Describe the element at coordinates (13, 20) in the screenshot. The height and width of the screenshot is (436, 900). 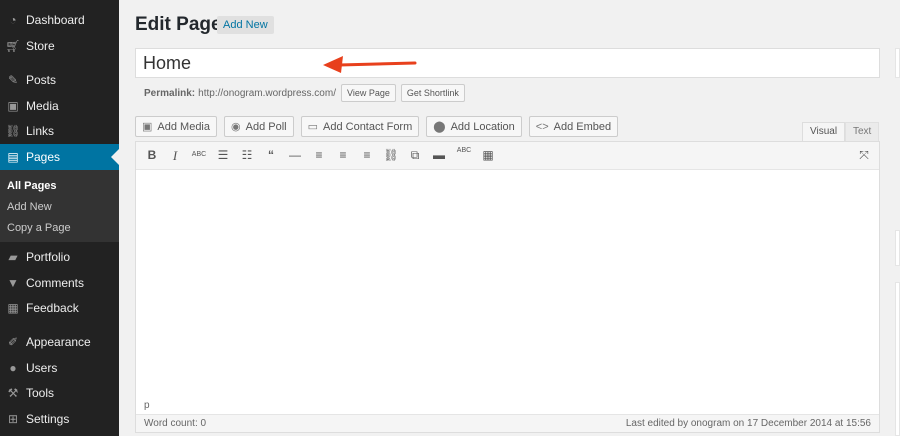
I see `dashboard-icon: ◔` at that location.